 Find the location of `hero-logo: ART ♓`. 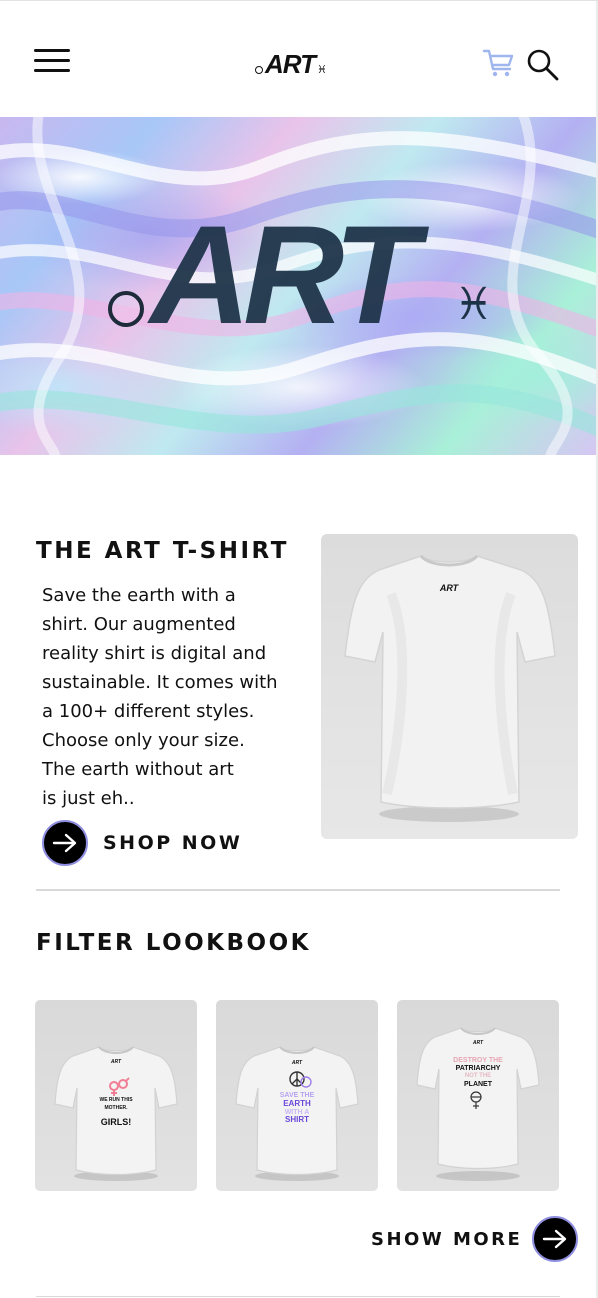

hero-logo: ART ♓ is located at coordinates (299, 275).